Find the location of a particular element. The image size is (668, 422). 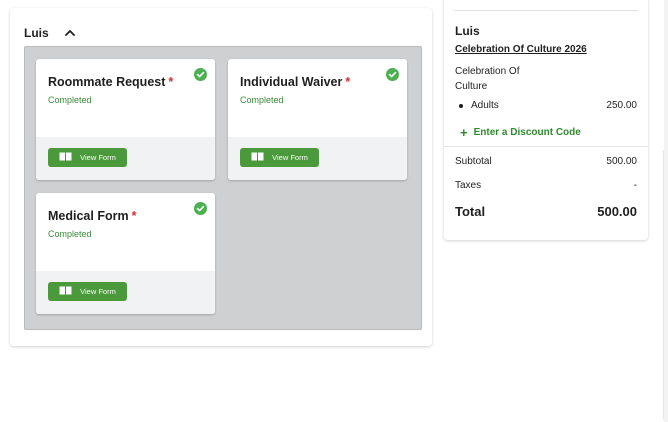

event-link: Celebration Of Culture 2026 is located at coordinates (521, 49).